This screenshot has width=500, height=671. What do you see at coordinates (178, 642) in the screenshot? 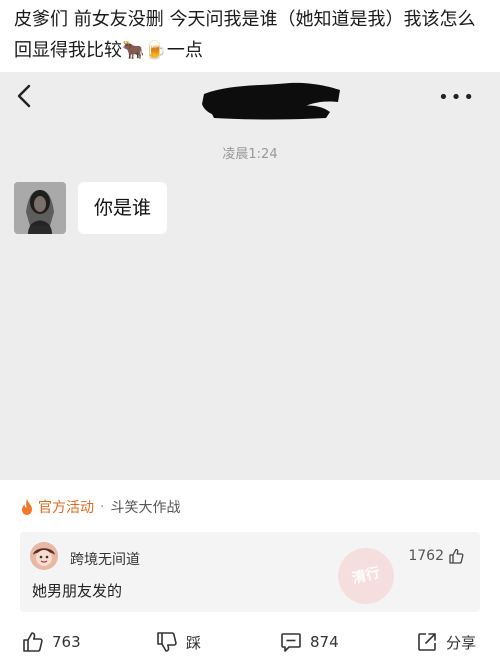
I see `dislike-button: 踩` at bounding box center [178, 642].